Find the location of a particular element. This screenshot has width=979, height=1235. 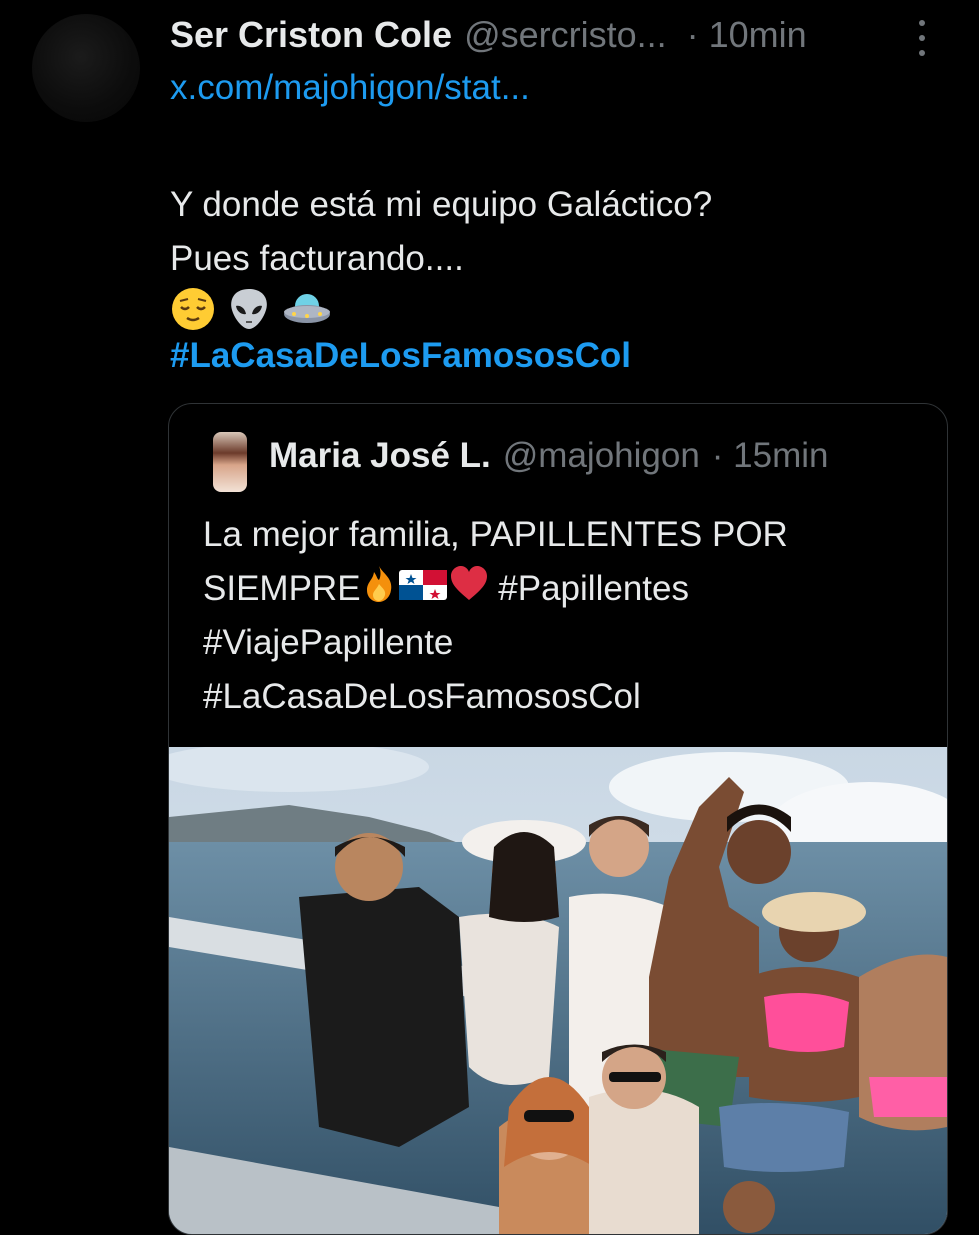

tweet-timestamp: · 10min is located at coordinates (747, 35).